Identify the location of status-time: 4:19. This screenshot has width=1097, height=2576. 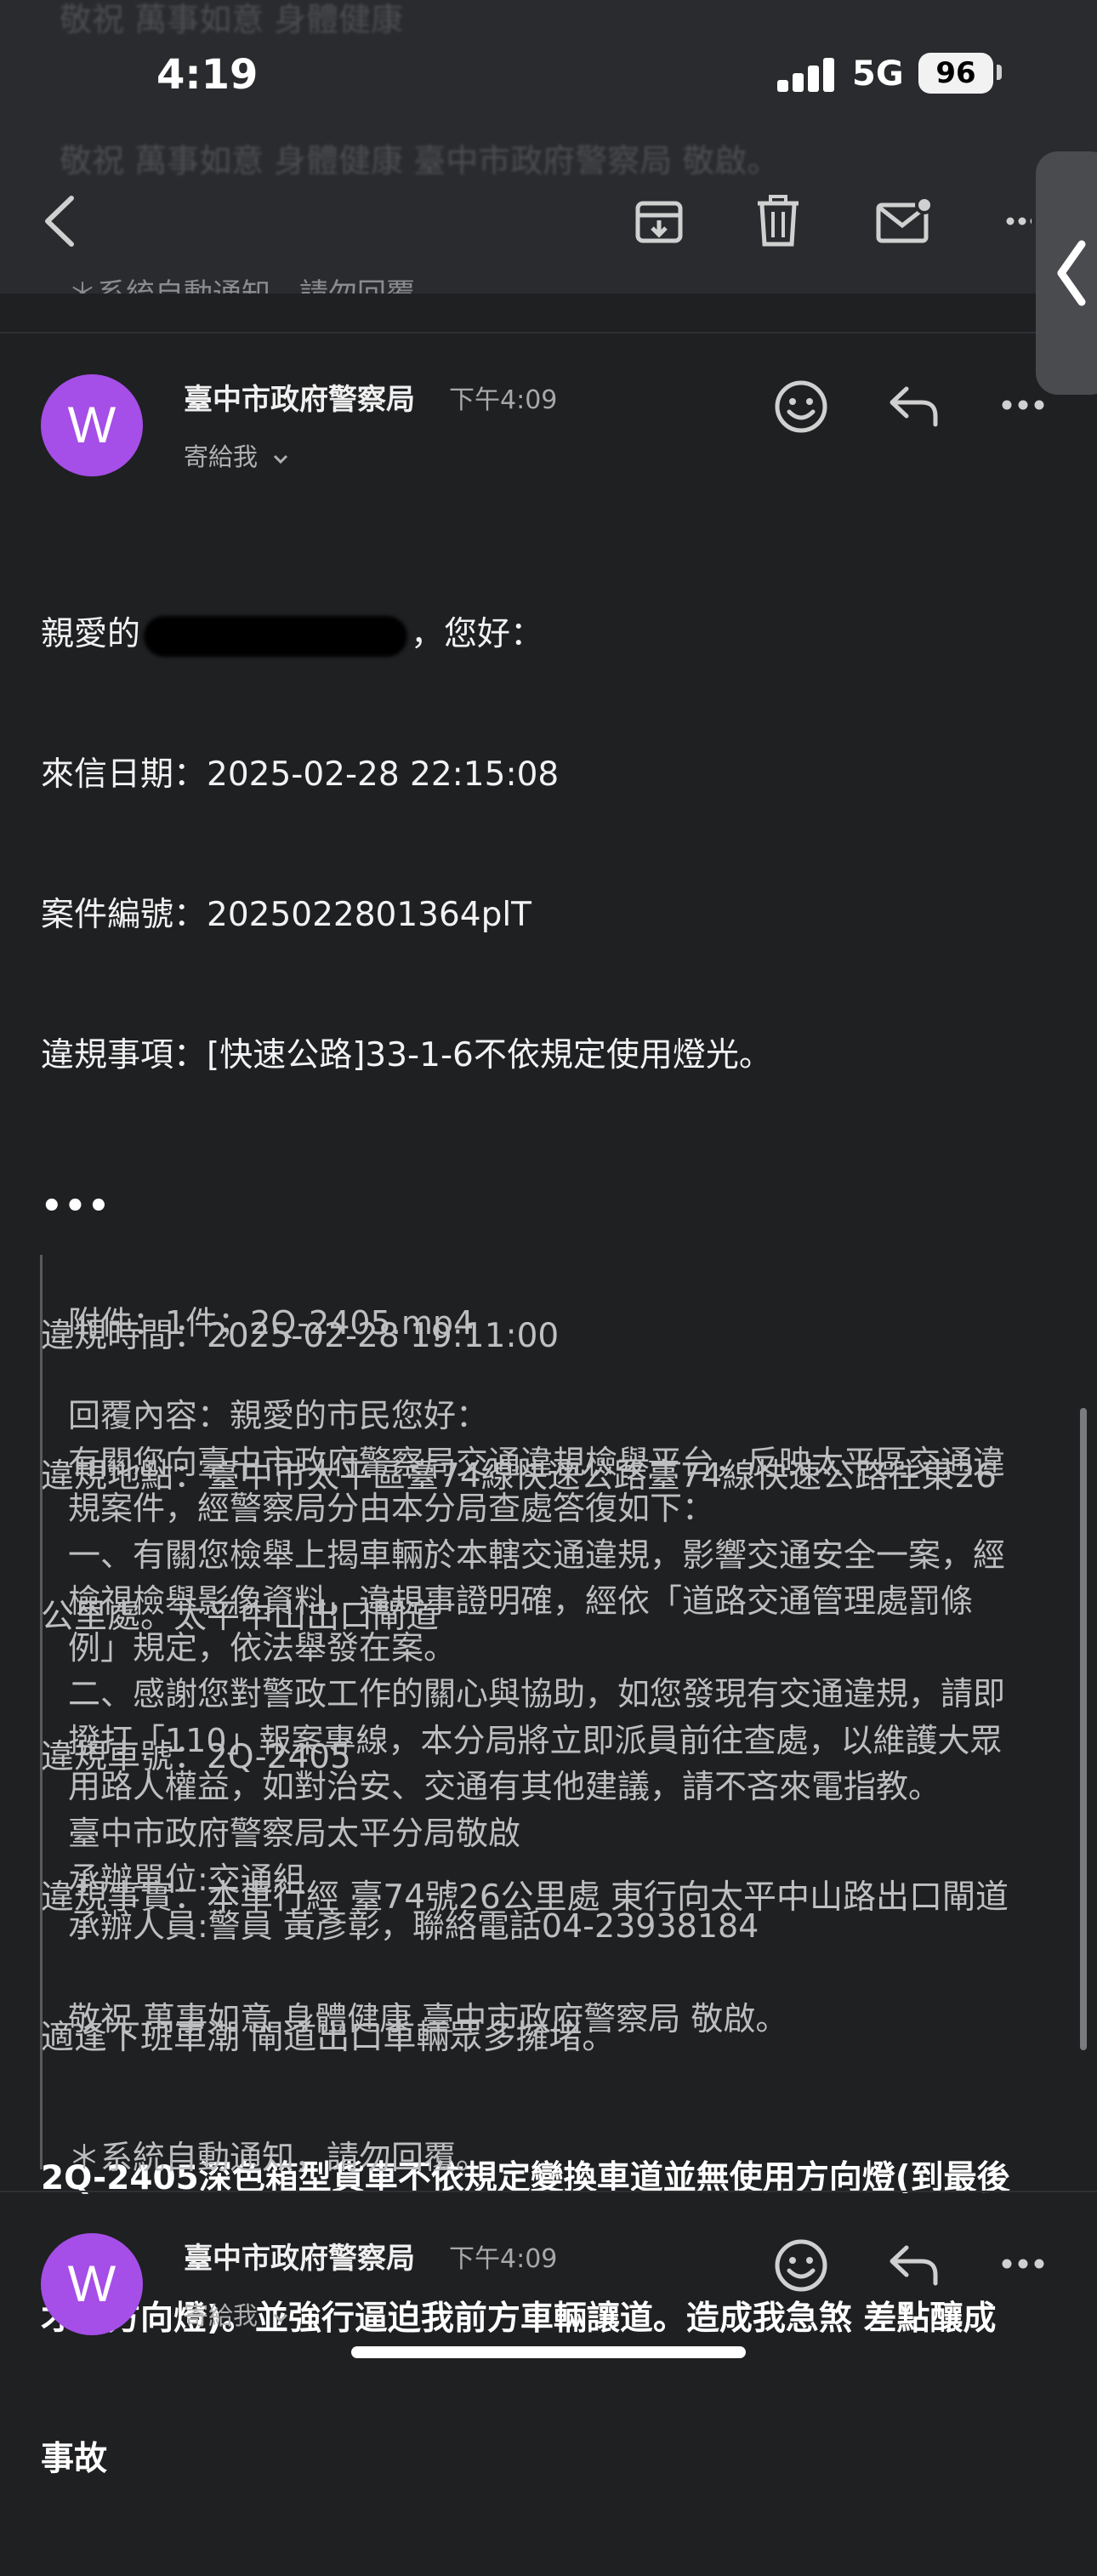
(208, 75).